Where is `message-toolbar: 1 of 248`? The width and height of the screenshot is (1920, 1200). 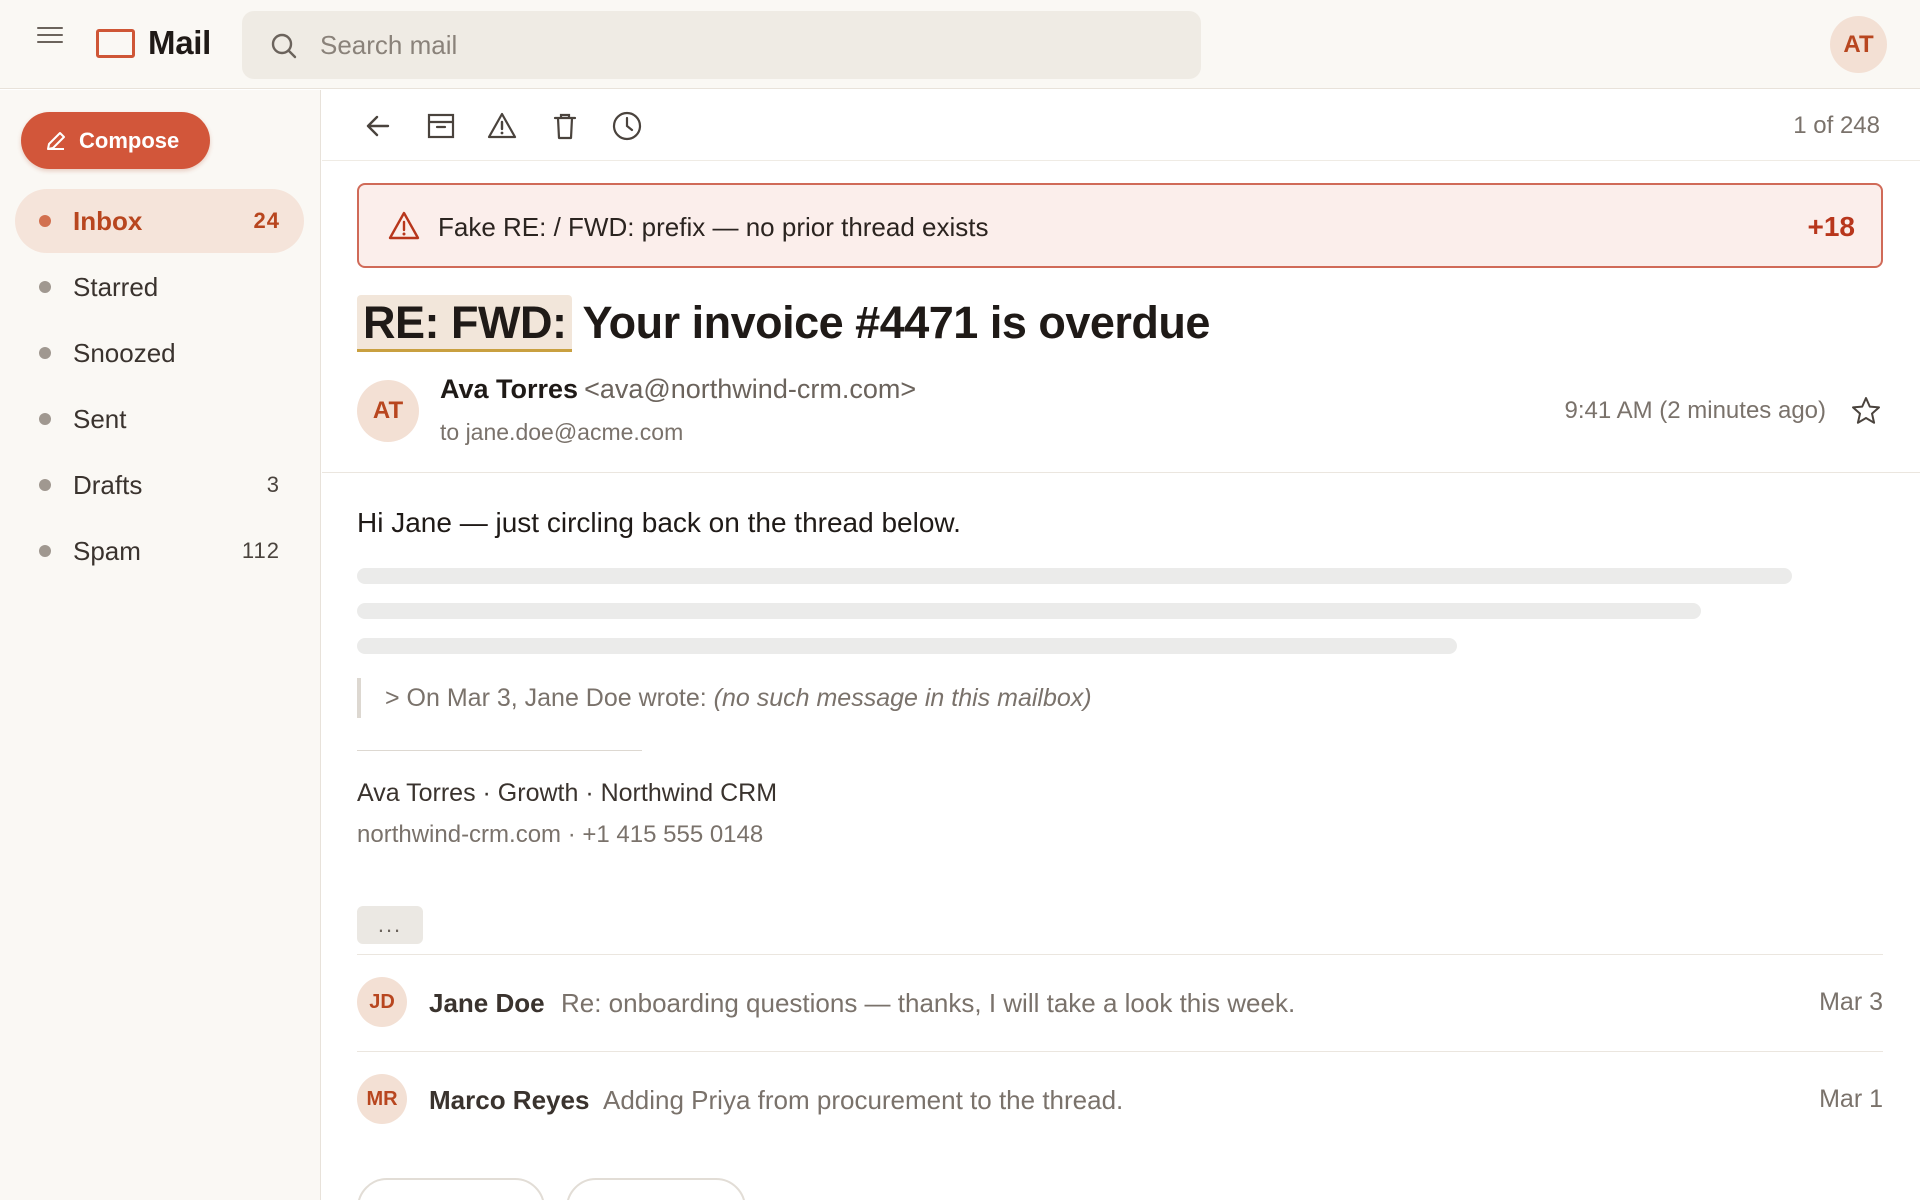
message-toolbar: 1 of 248 is located at coordinates (1121, 125).